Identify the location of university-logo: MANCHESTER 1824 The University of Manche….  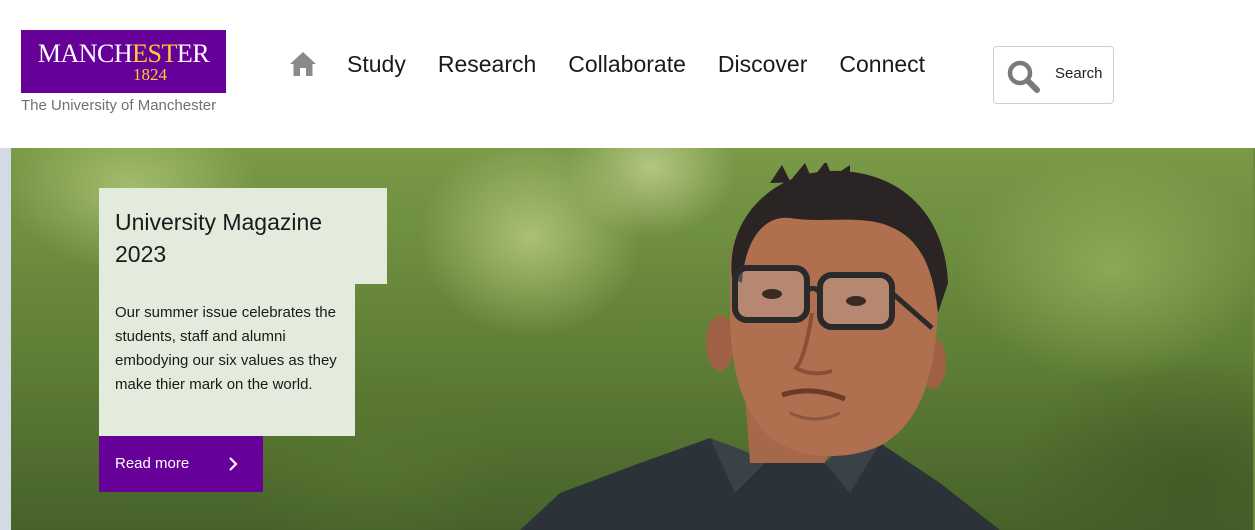
(124, 73).